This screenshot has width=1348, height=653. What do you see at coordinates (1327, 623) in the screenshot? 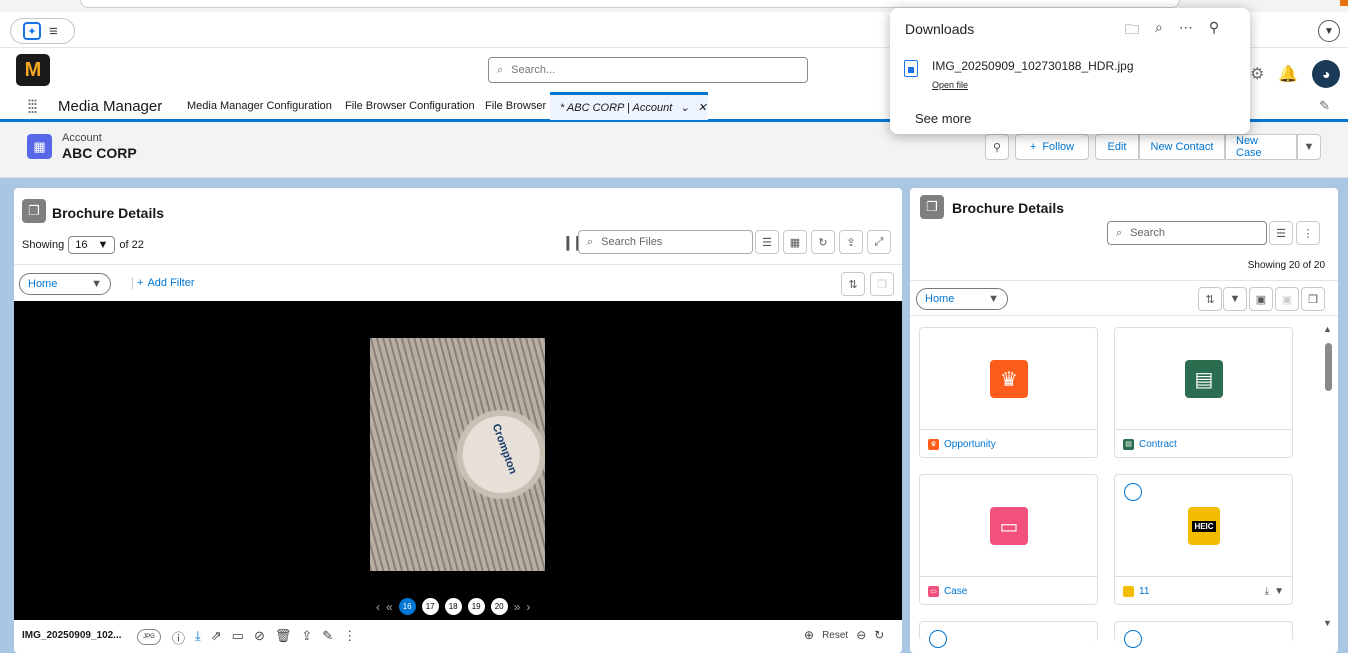
I see `scroll-down-icon: ▼` at bounding box center [1327, 623].